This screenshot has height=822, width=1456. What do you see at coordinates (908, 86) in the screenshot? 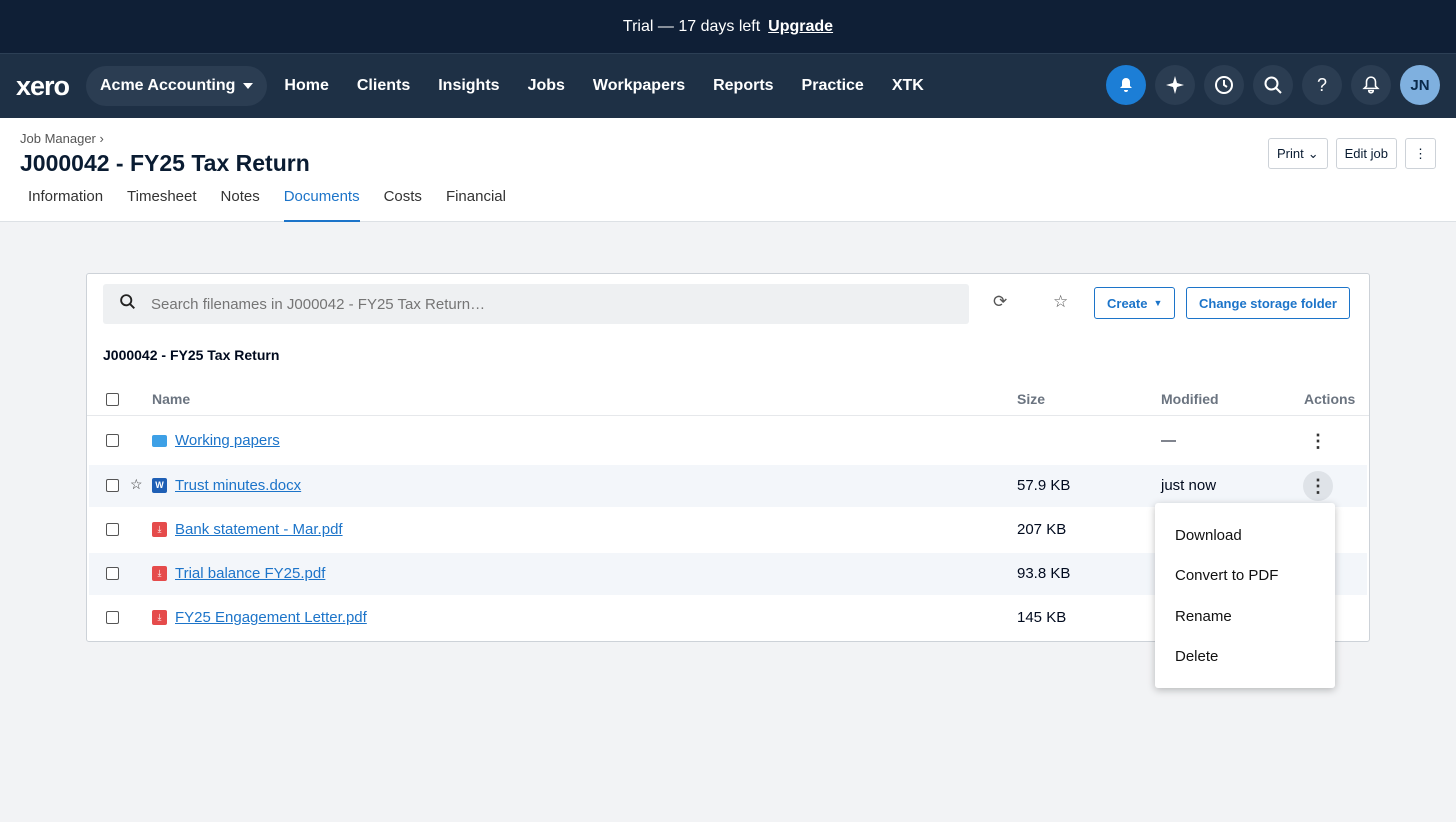
I see `nav-xtk: XTK` at bounding box center [908, 86].